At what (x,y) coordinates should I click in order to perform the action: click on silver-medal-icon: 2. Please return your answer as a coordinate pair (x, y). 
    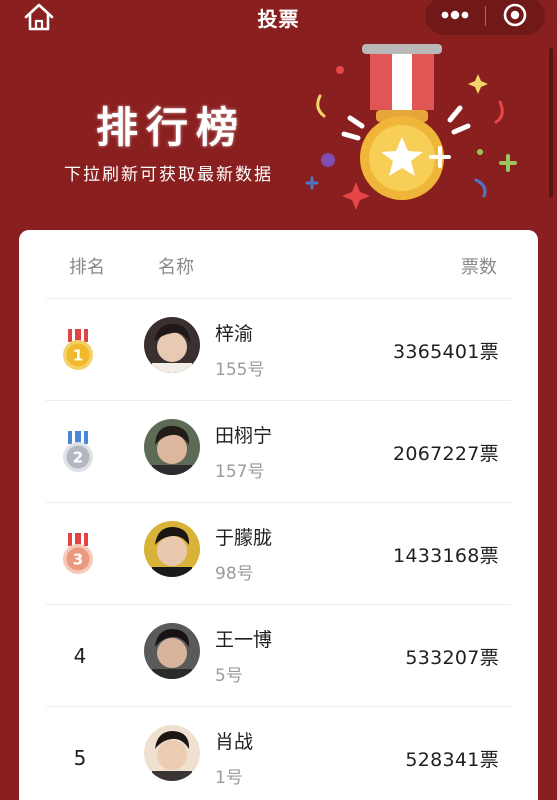
    Looking at the image, I should click on (78, 451).